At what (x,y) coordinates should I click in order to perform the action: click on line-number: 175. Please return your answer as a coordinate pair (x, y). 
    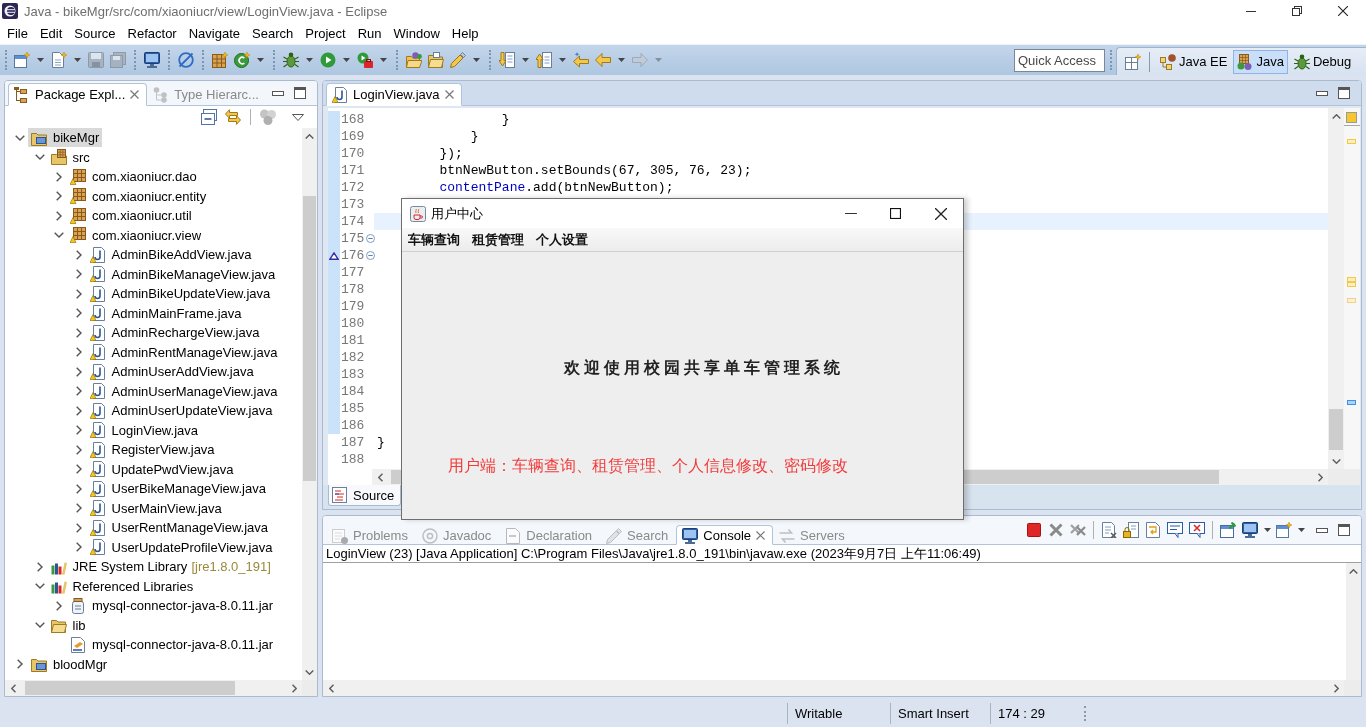
    Looking at the image, I should click on (353, 238).